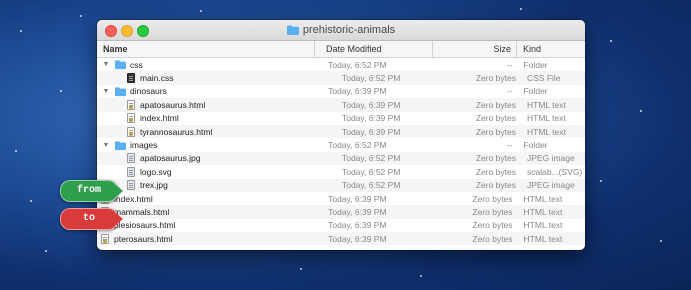 Image resolution: width=691 pixels, height=290 pixels. Describe the element at coordinates (148, 91) in the screenshot. I see `file-name: dinosaurs` at that location.